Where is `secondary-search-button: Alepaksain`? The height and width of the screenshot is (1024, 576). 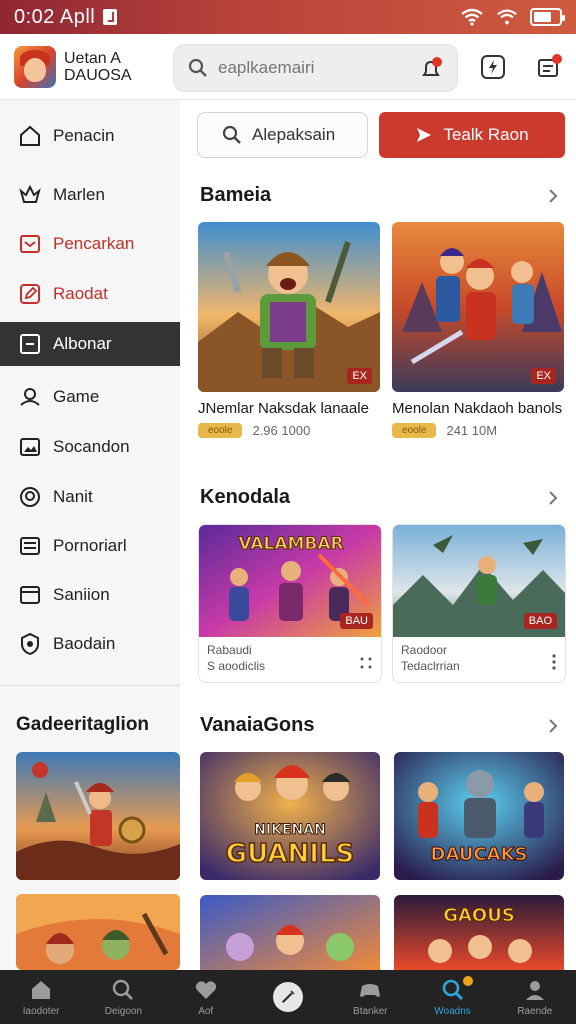
secondary-search-button: Alepaksain is located at coordinates (282, 135).